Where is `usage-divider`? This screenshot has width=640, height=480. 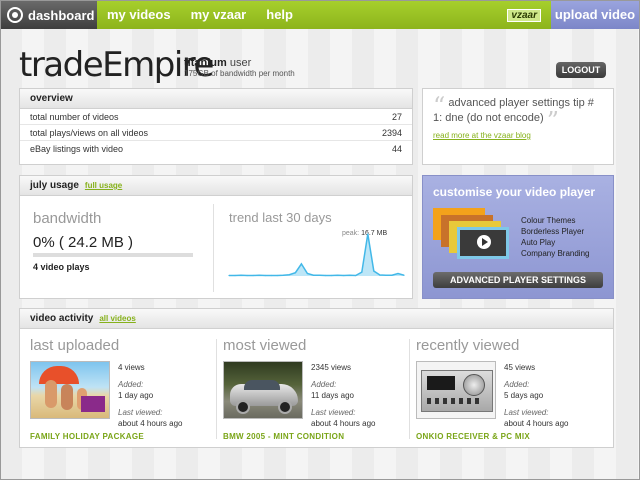
usage-divider is located at coordinates (213, 248).